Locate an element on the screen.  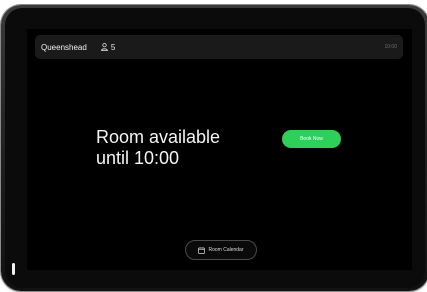
person-icon is located at coordinates (104, 47).